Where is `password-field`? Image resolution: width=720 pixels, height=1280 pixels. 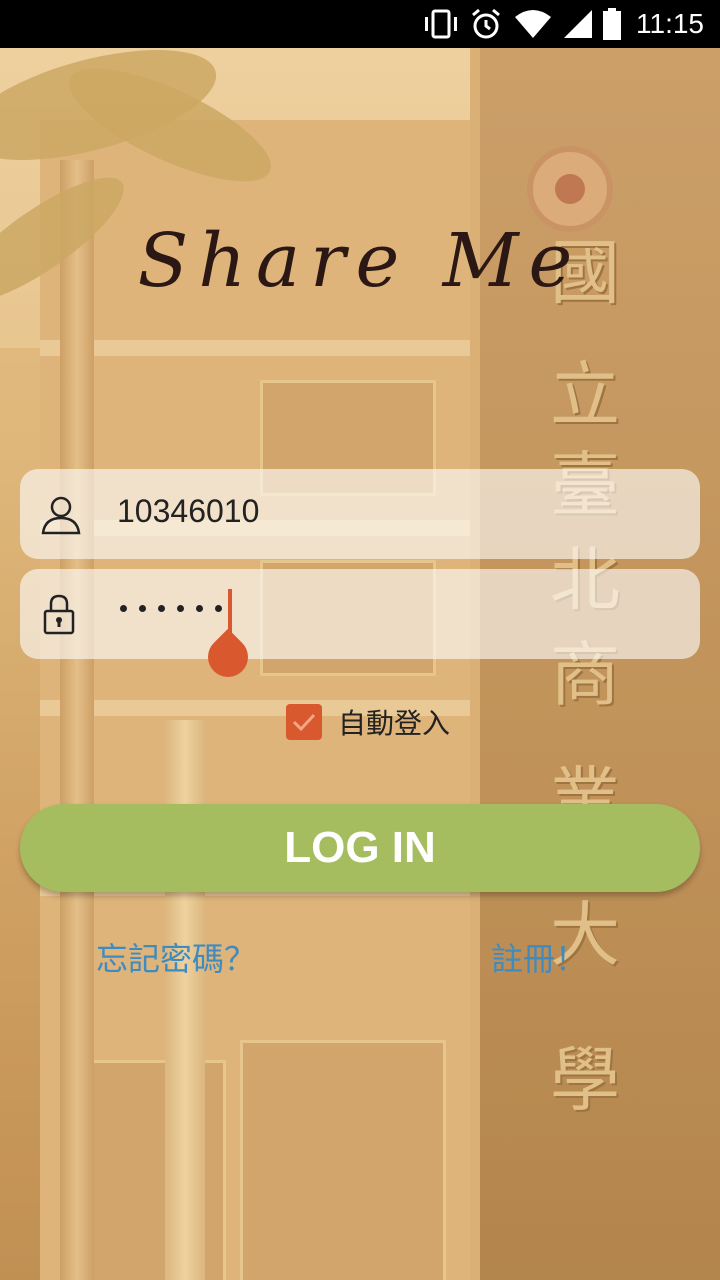 password-field is located at coordinates (360, 627).